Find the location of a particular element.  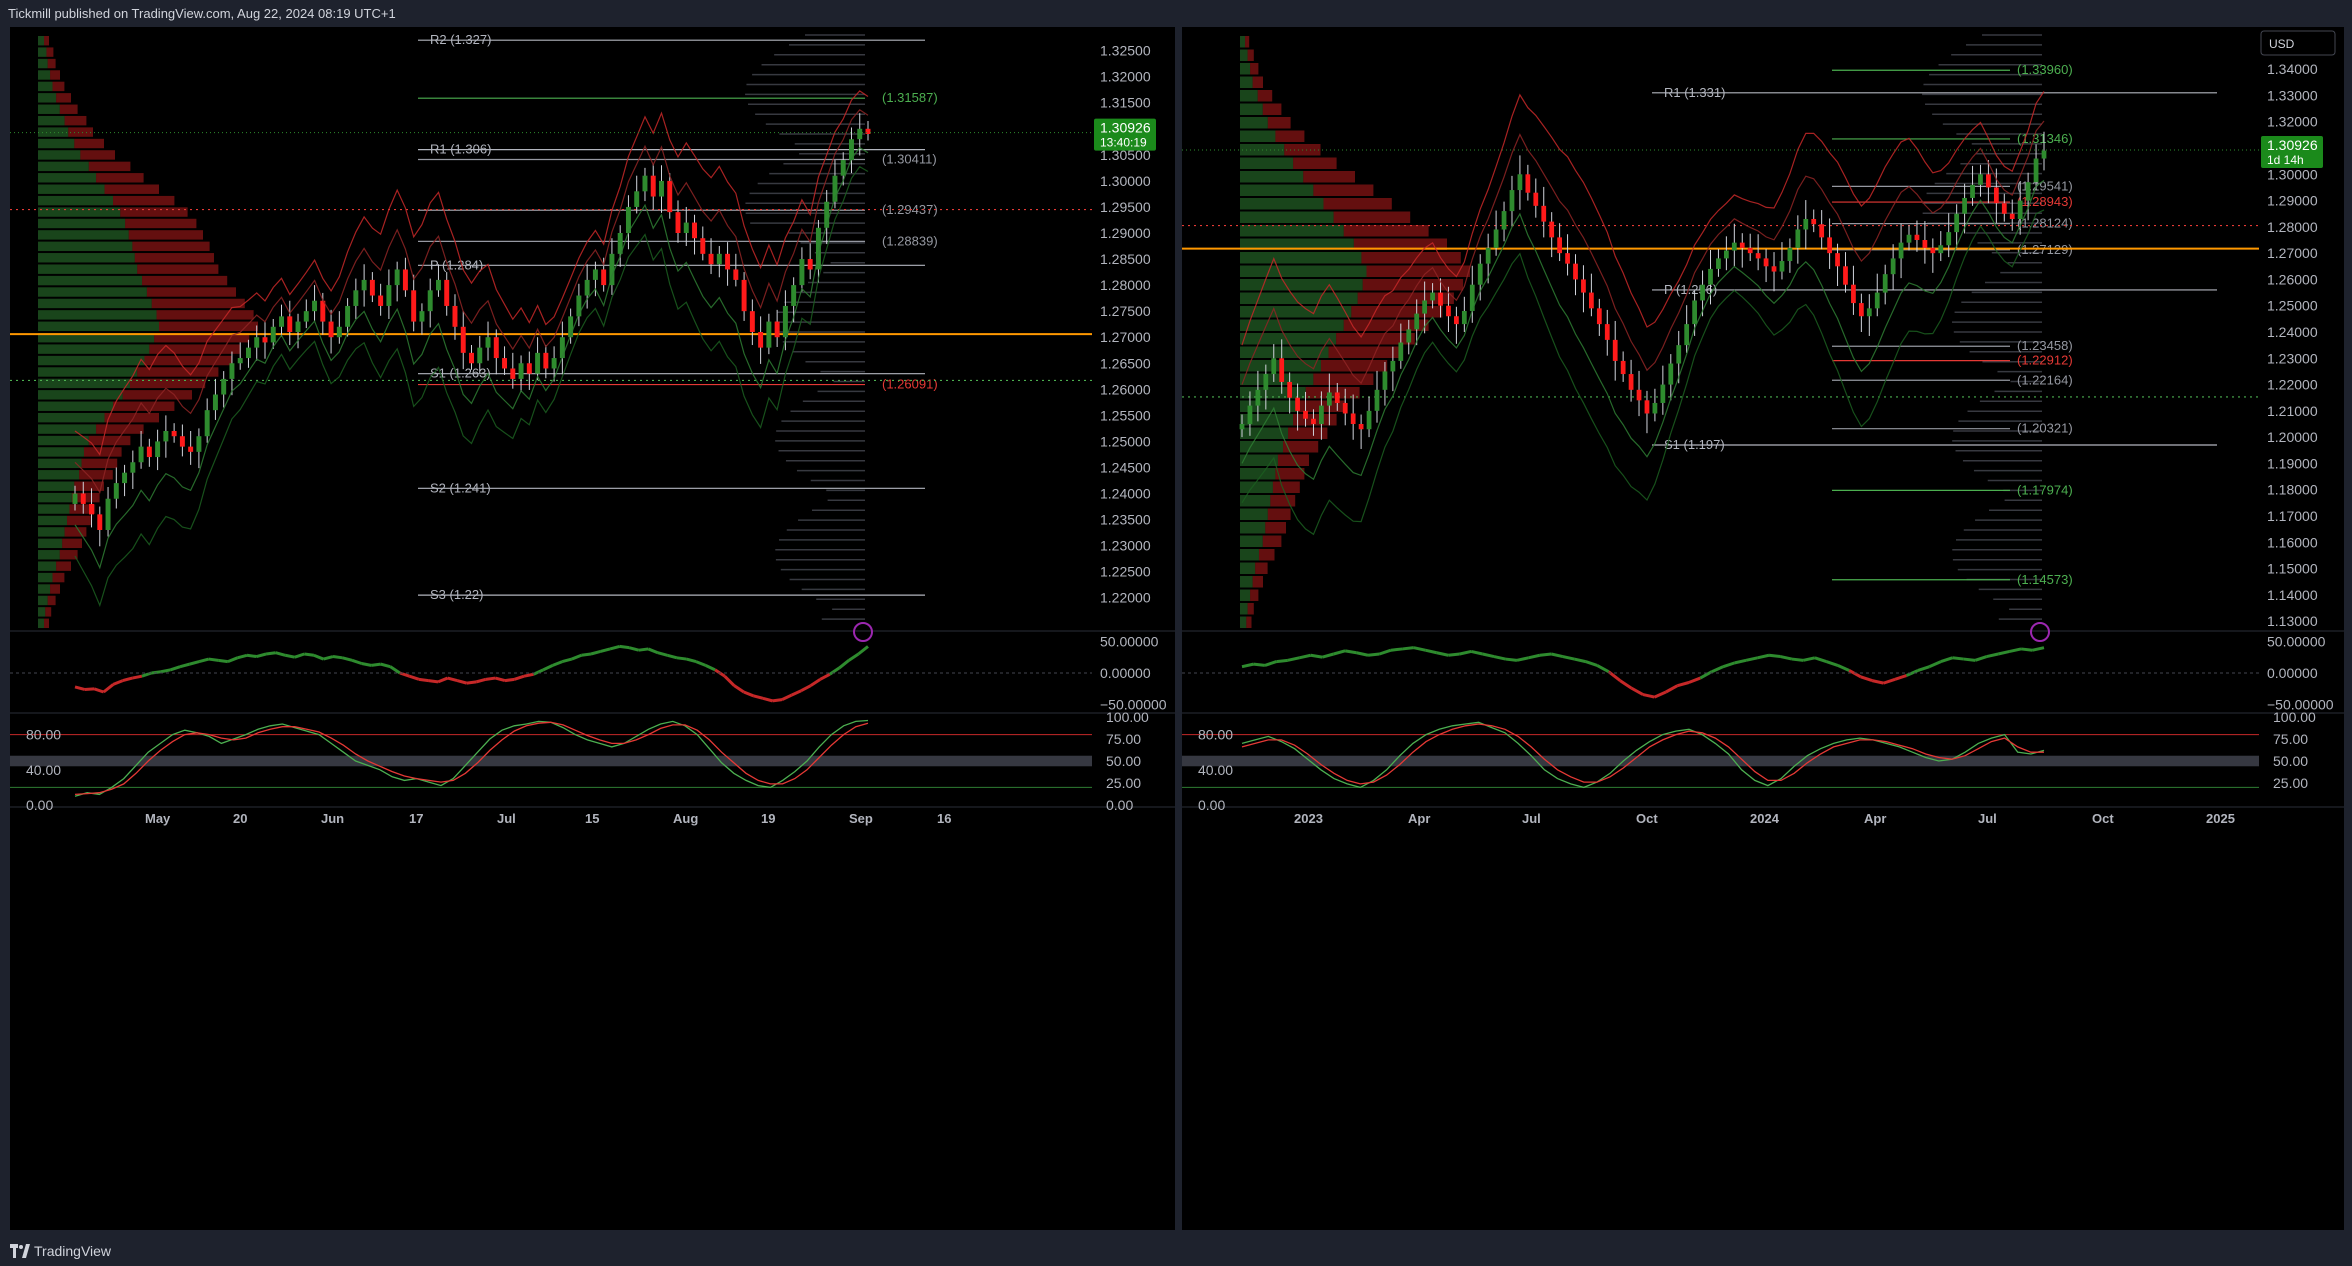

stoch-right-tick: 50.00 is located at coordinates (2290, 761).